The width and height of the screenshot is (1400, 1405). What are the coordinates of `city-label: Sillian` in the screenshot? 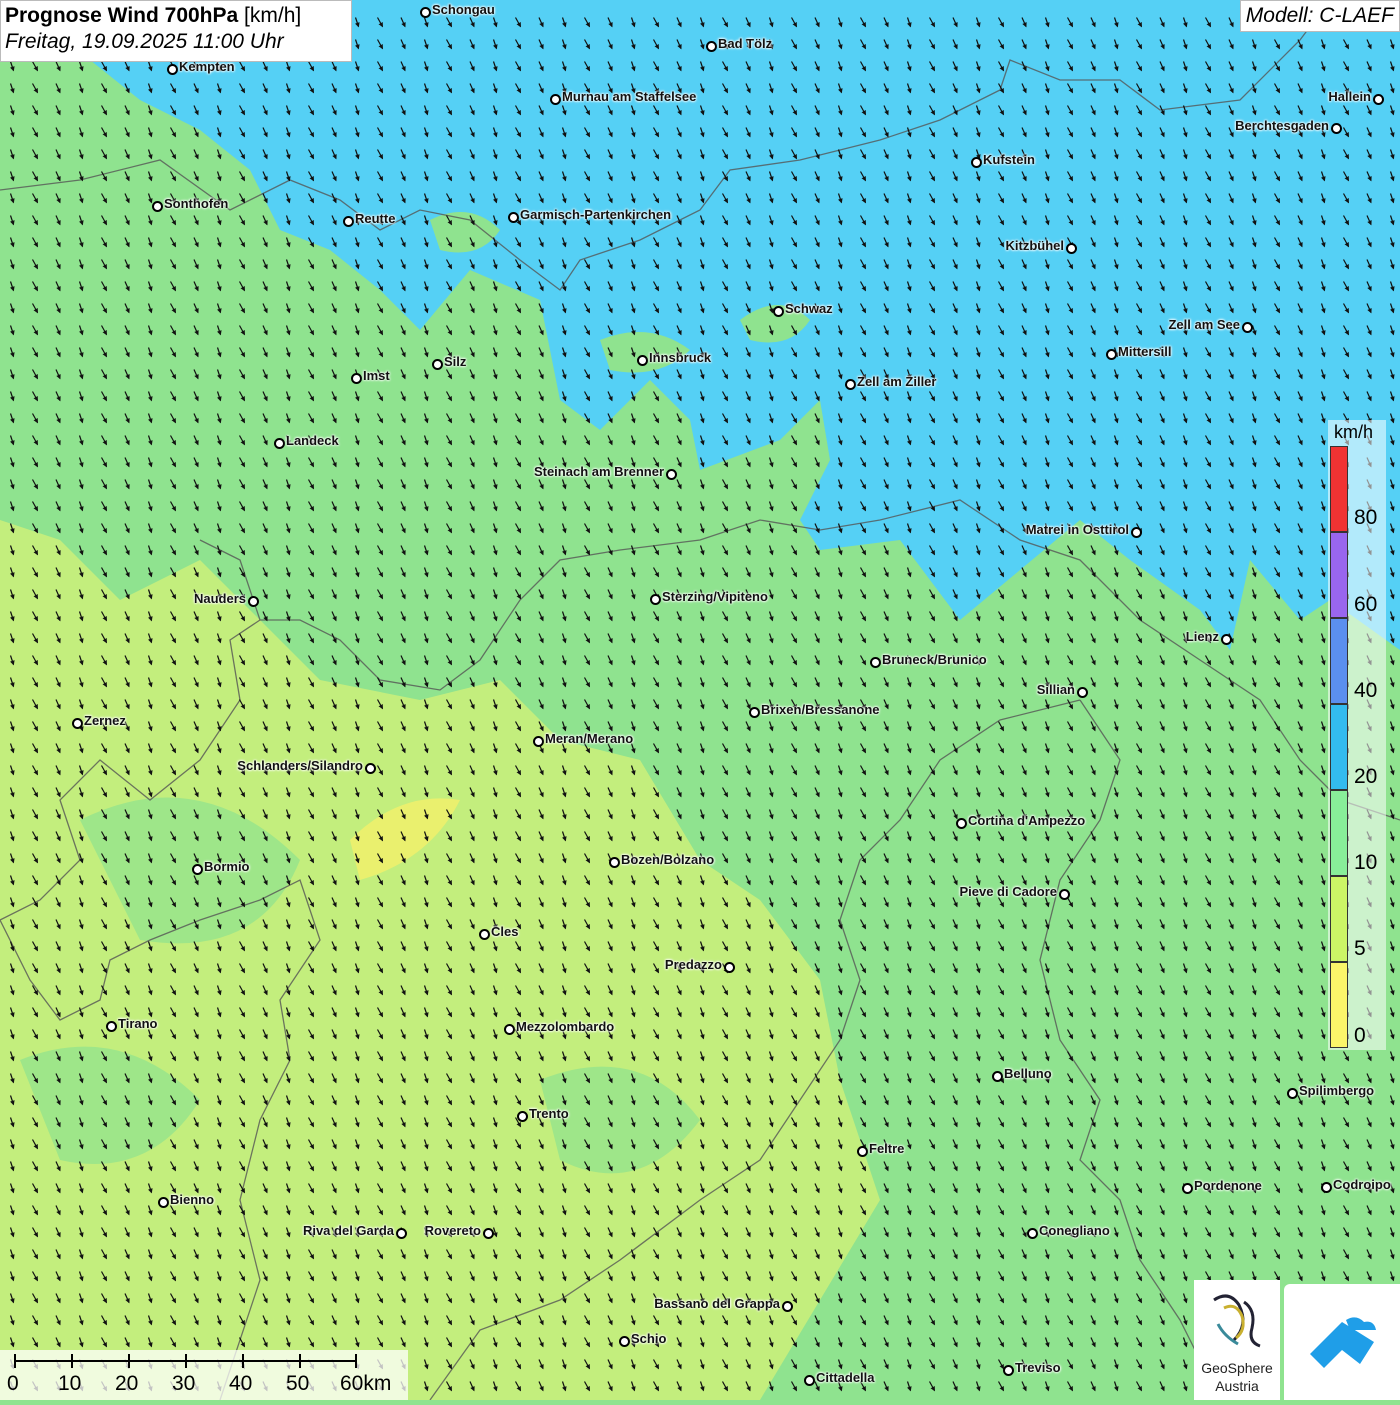 It's located at (1055, 689).